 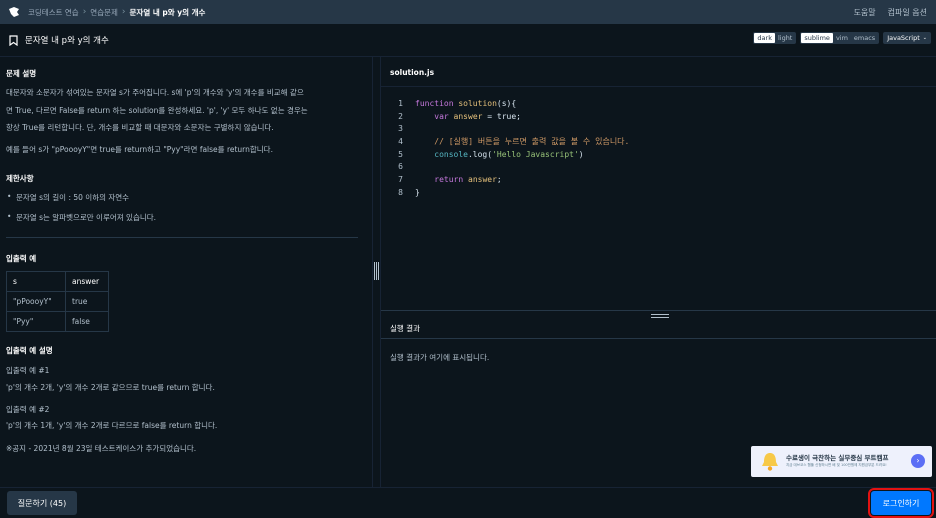 I want to click on drag-handle-icon, so click(x=376, y=271).